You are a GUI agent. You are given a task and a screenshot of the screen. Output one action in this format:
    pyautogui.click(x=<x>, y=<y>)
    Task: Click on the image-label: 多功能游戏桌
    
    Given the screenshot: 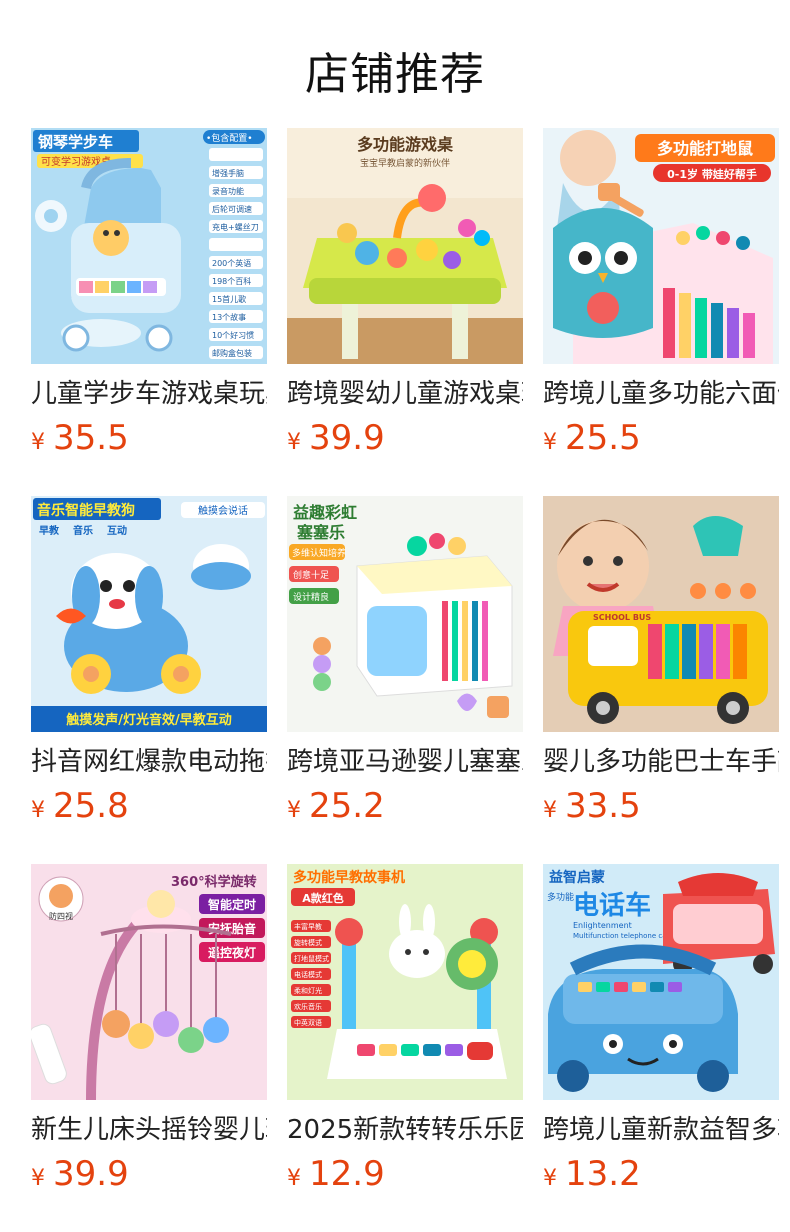 What is the action you would take?
    pyautogui.click(x=405, y=144)
    